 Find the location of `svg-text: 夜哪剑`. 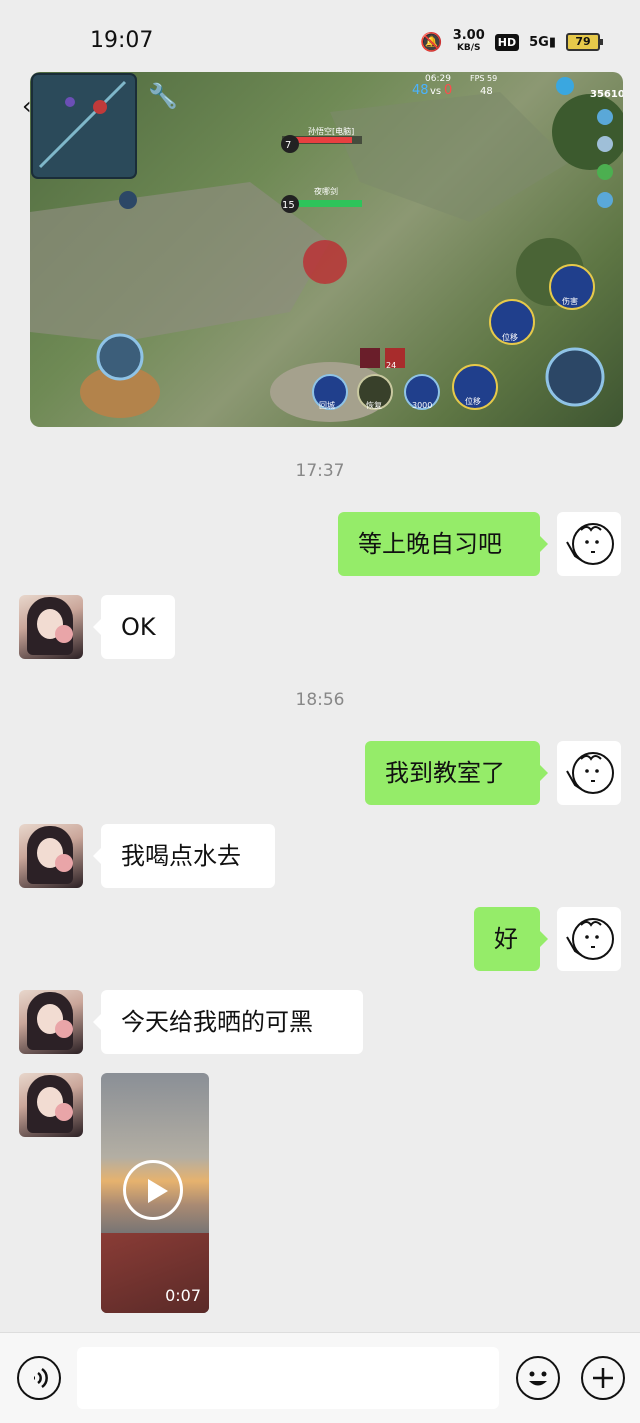

svg-text: 夜哪剑 is located at coordinates (326, 191).